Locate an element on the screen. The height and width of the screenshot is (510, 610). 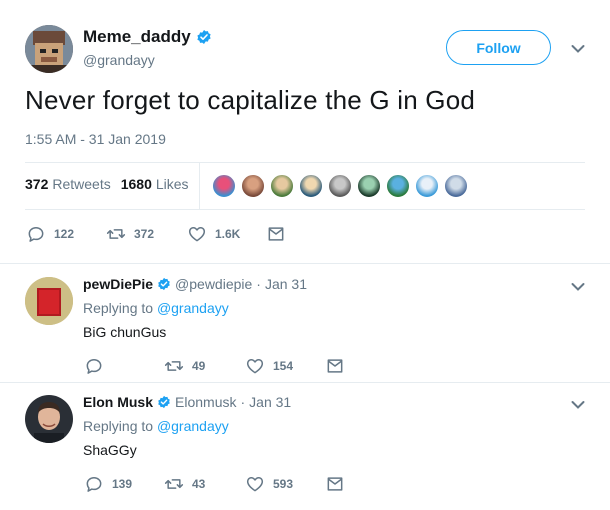
stats-divider is located at coordinates (199, 186).